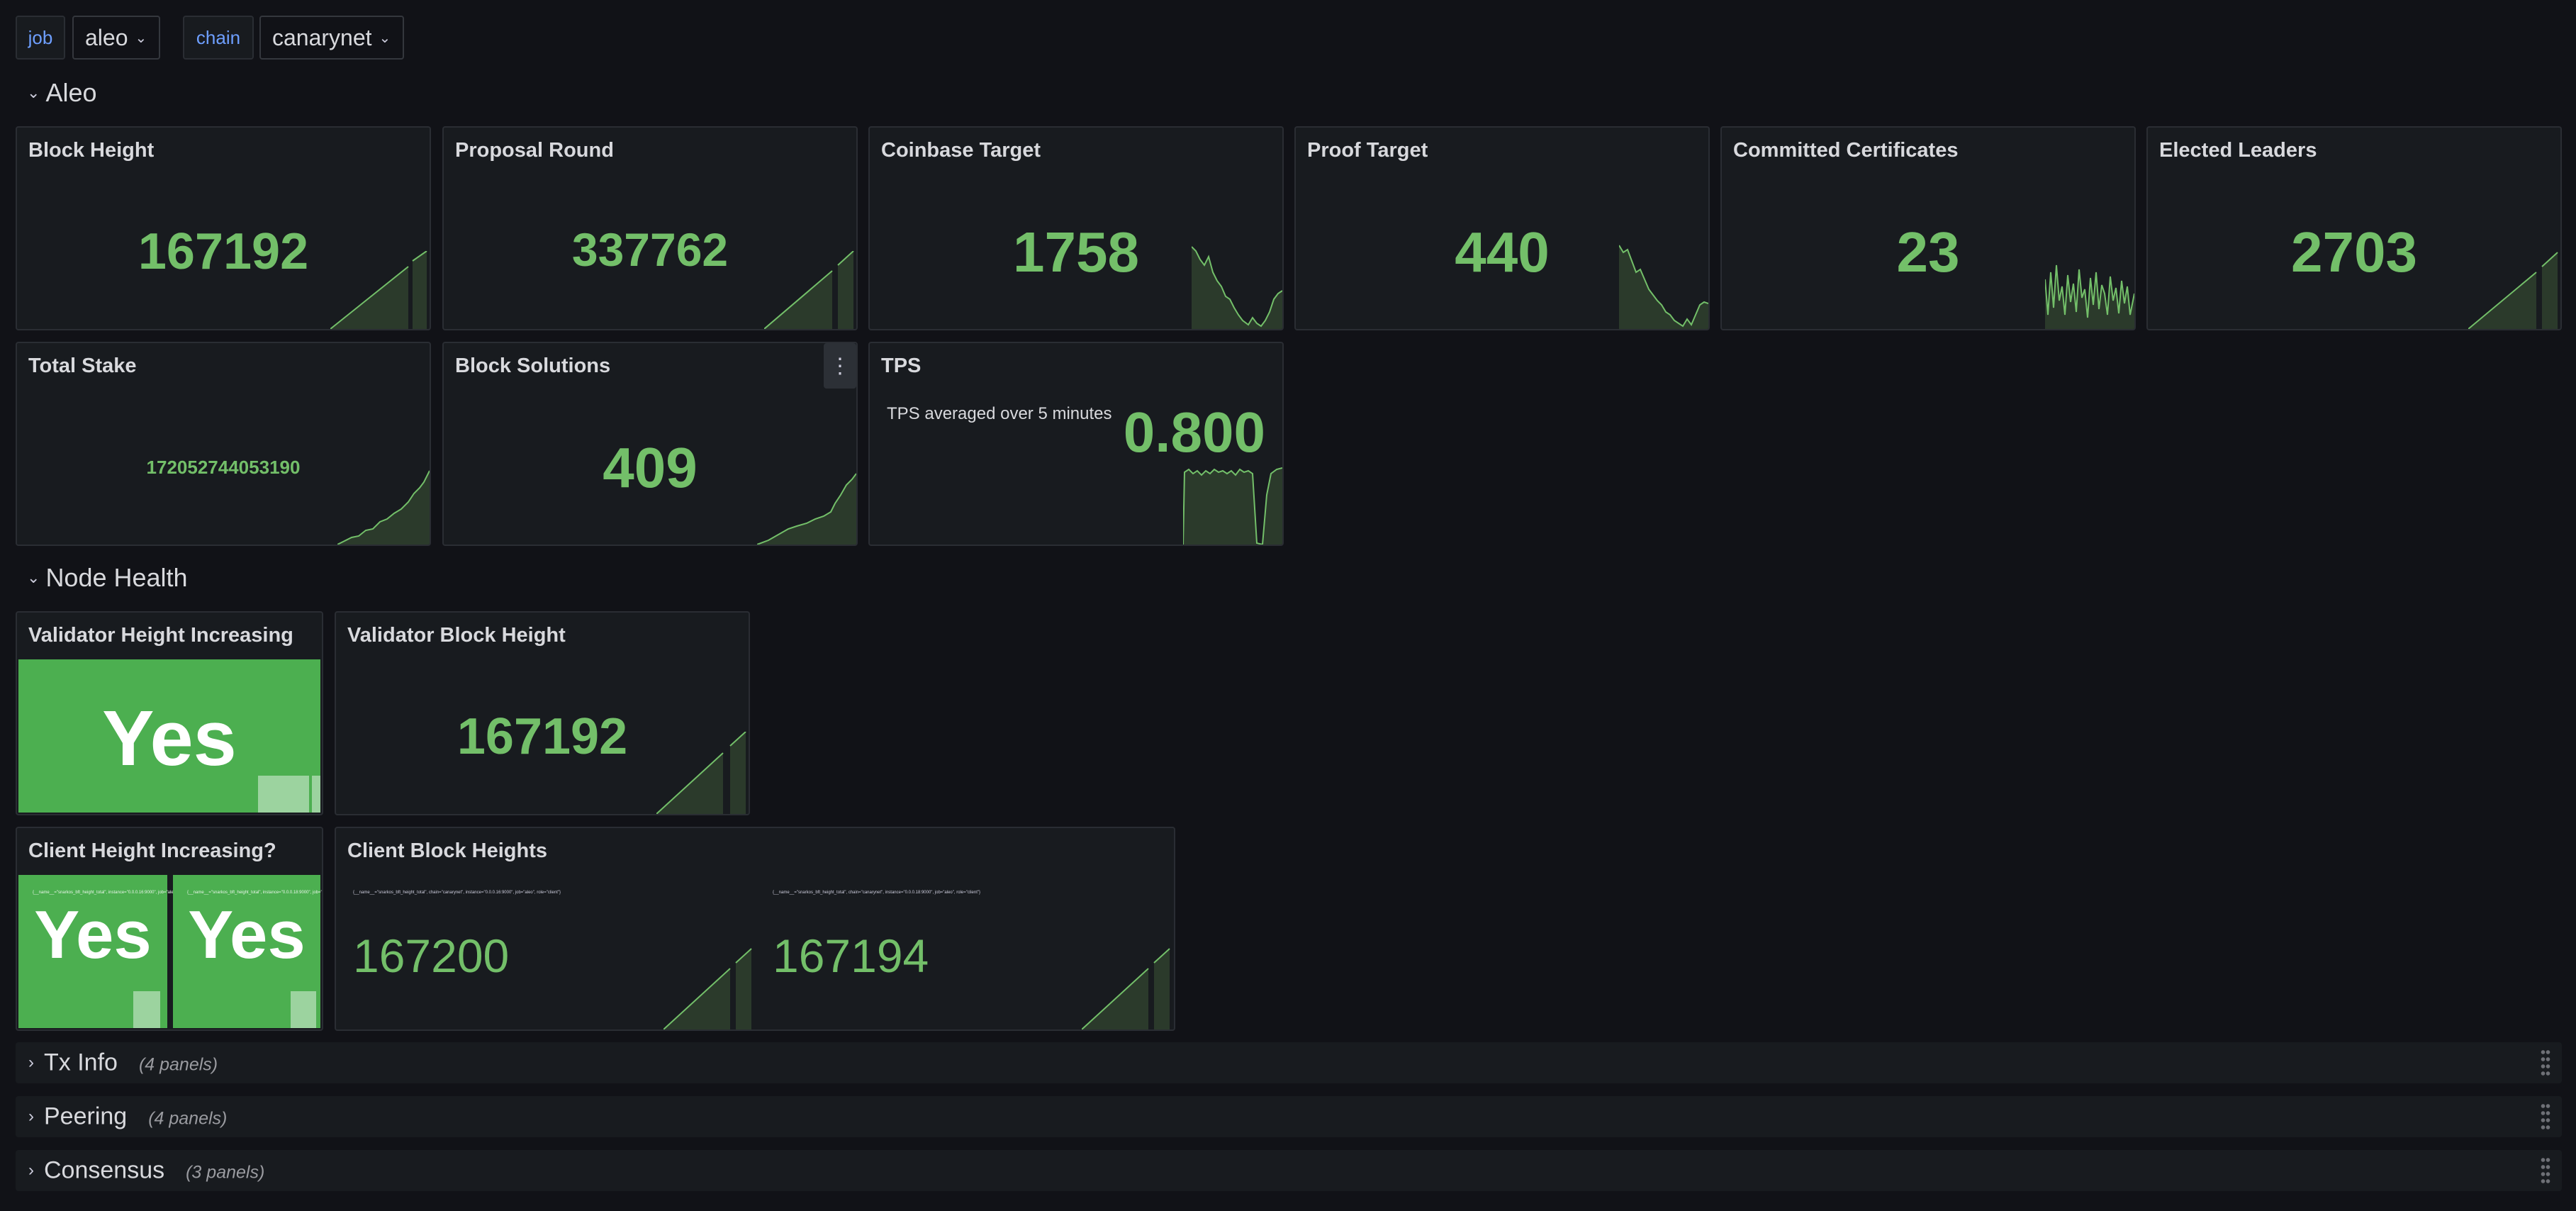  Describe the element at coordinates (2354, 228) in the screenshot. I see `panel-elected-leaders: Elected Leaders 2703` at that location.